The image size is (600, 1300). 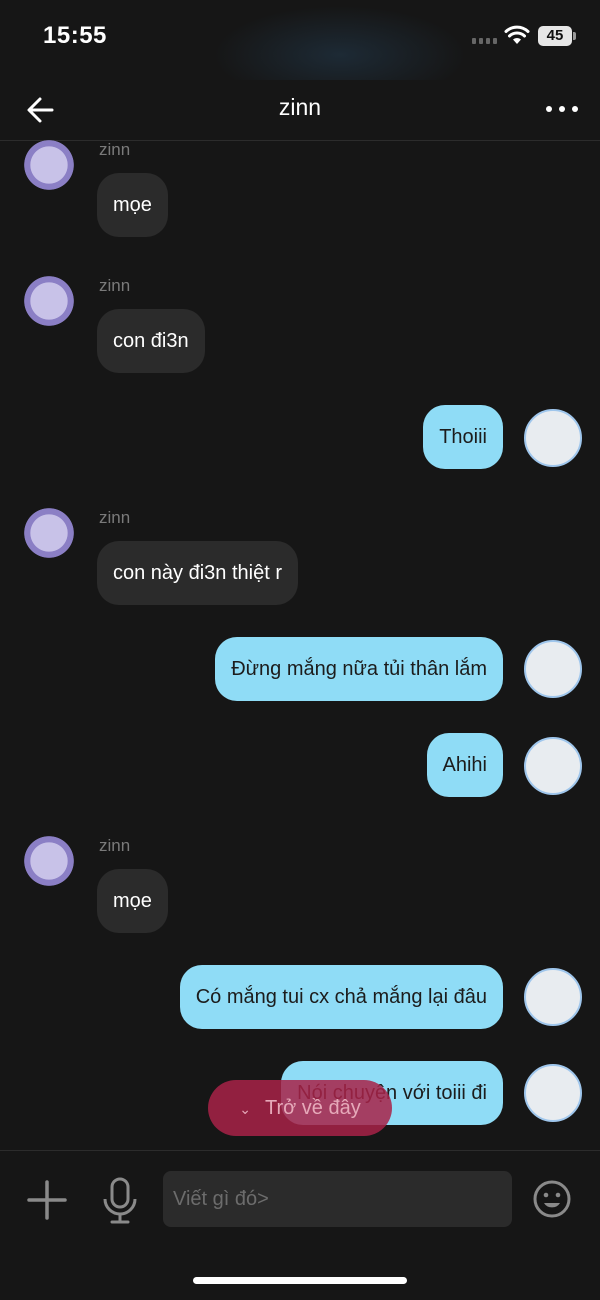 I want to click on chat-title: zinn, so click(x=300, y=107).